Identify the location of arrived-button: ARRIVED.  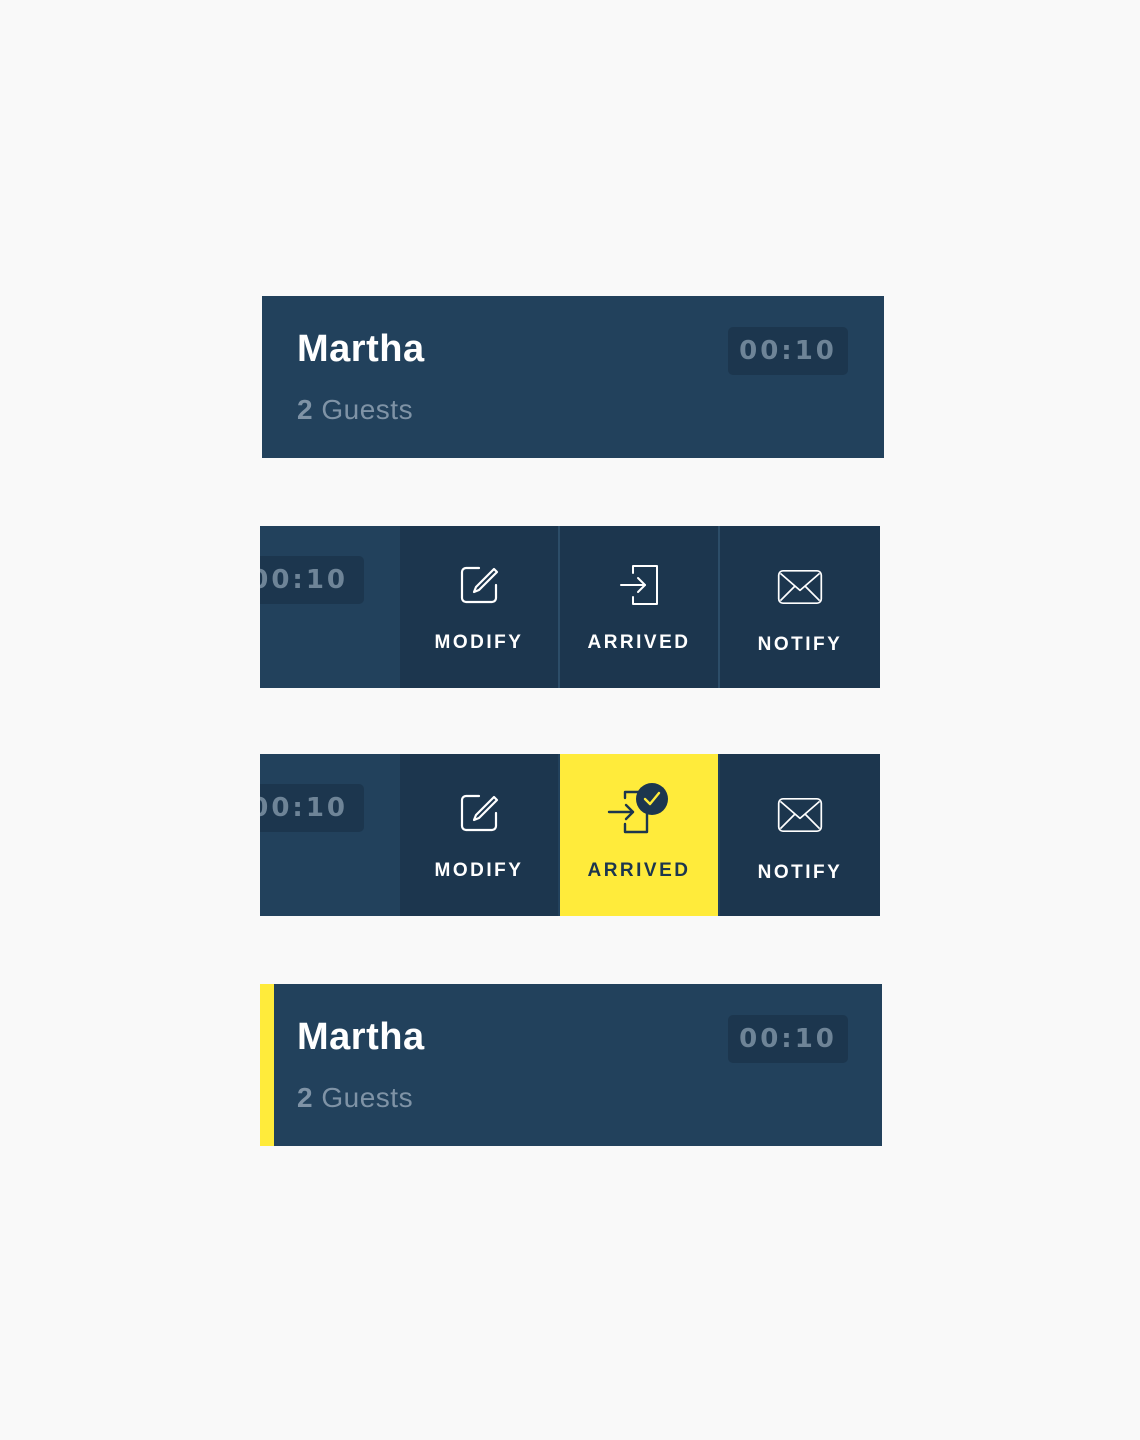
(639, 607).